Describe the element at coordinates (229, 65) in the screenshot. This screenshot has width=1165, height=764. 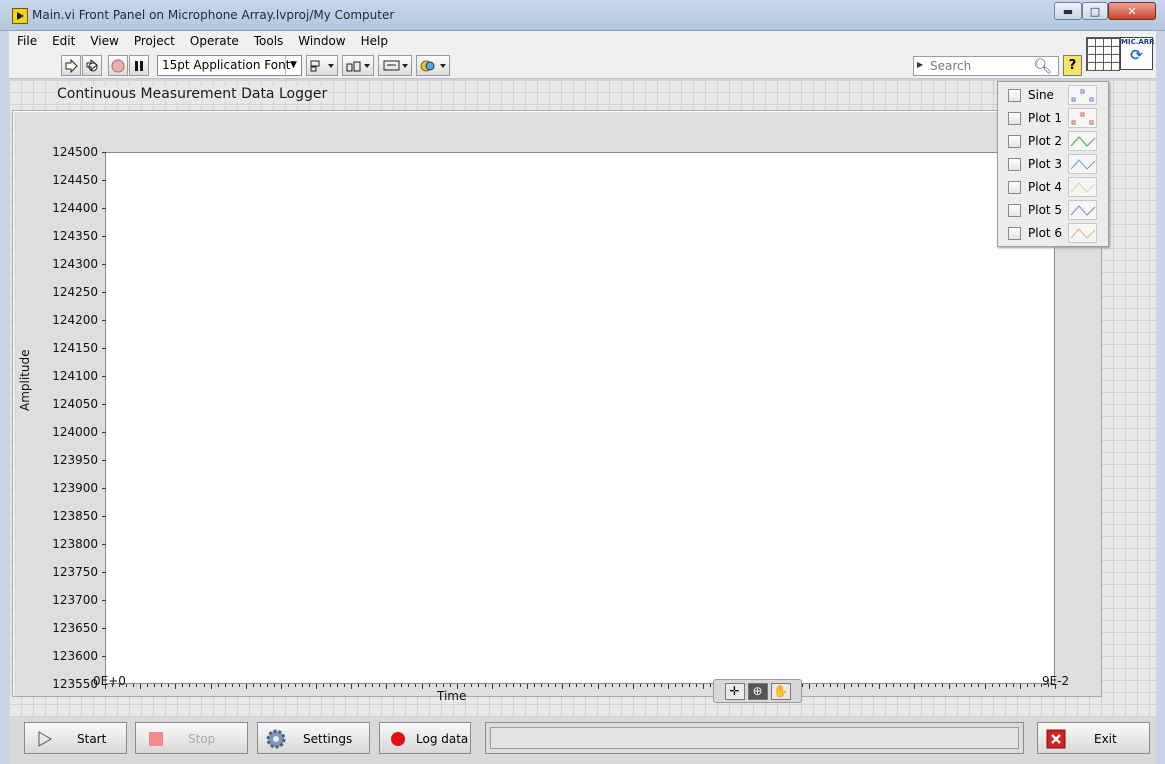
I see `font-selector: 15pt Application Font ▼` at that location.